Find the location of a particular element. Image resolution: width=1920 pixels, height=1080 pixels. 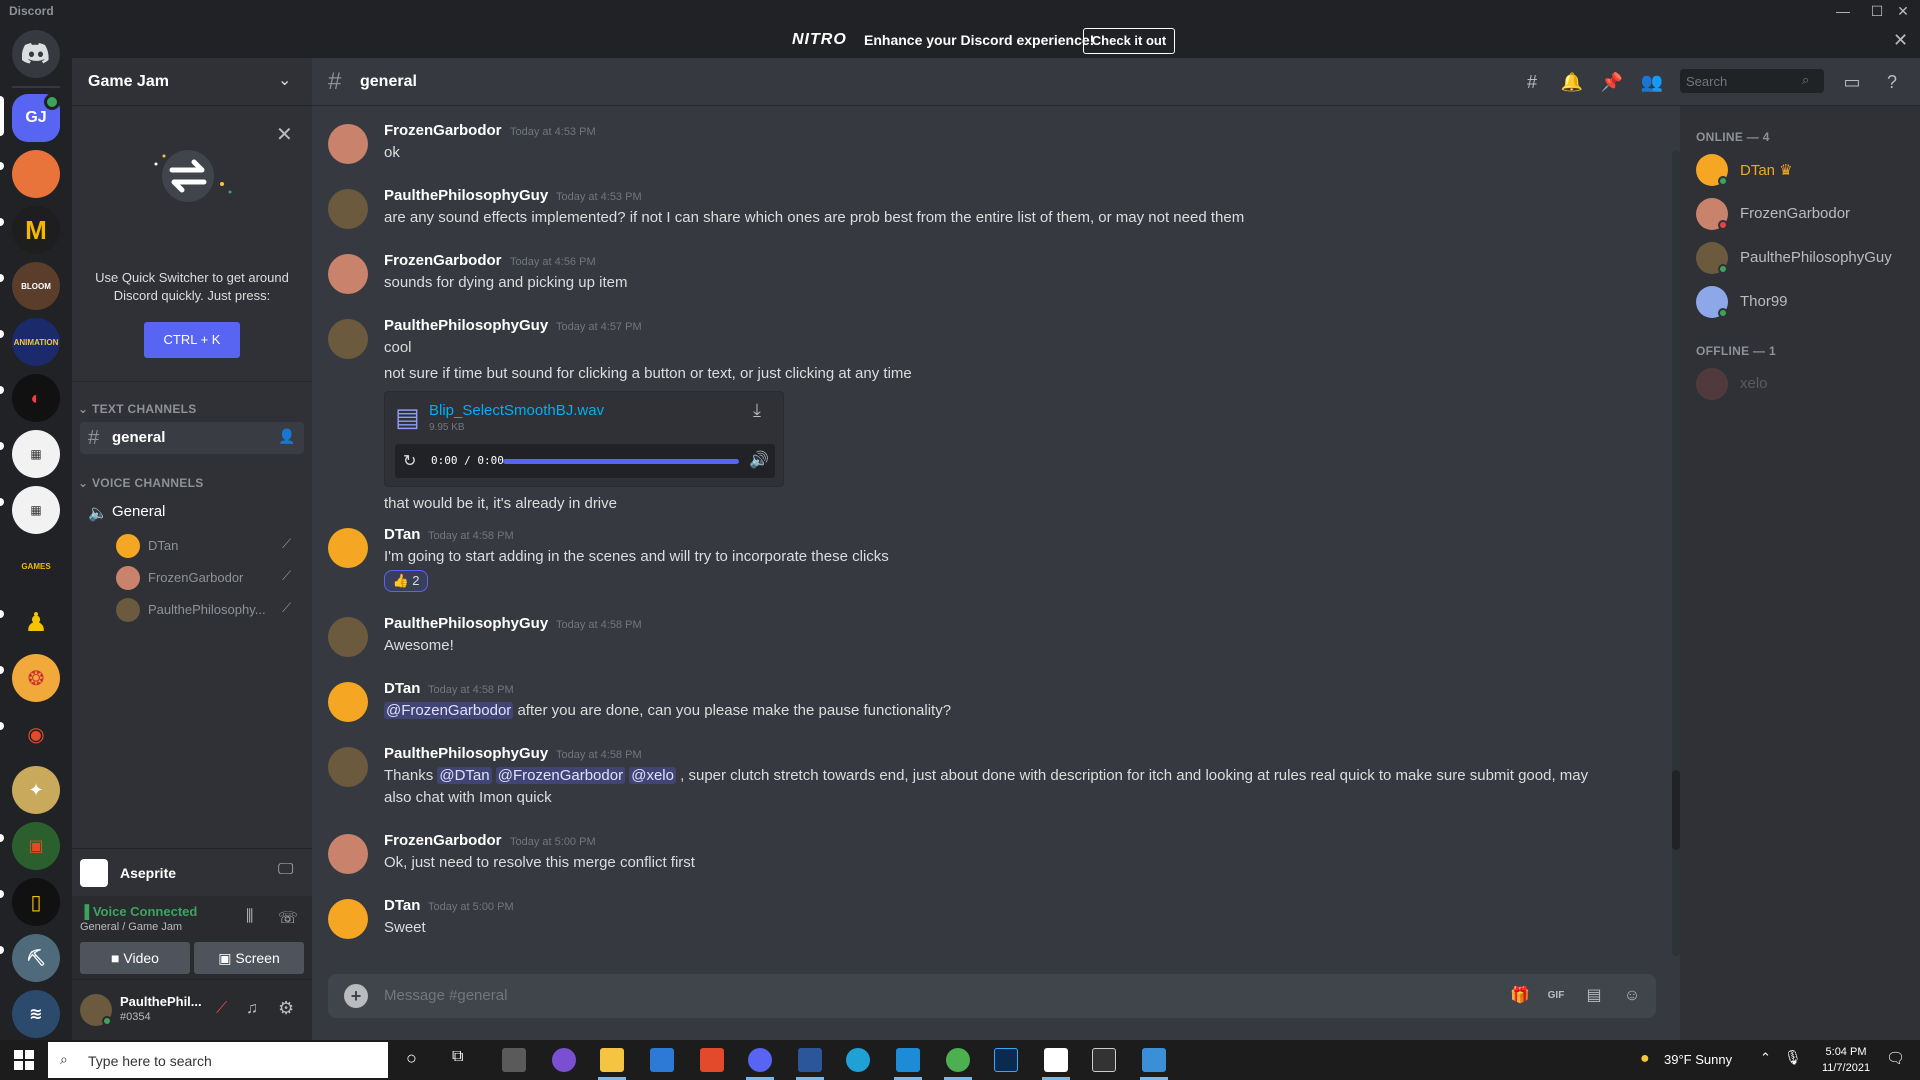

guild-icon: ✦ is located at coordinates (36, 790).